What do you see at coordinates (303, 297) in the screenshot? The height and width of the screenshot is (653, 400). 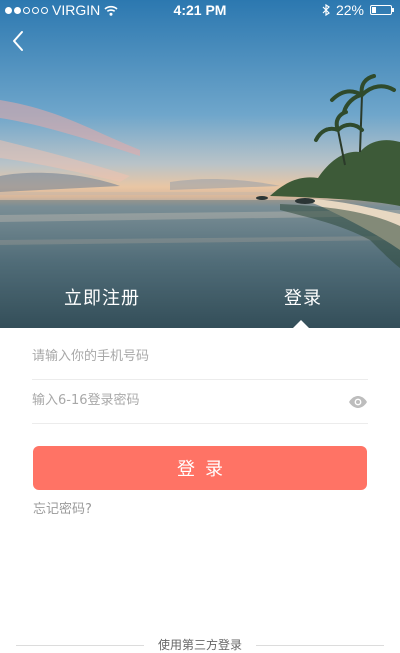 I see `tab-login: 登录` at bounding box center [303, 297].